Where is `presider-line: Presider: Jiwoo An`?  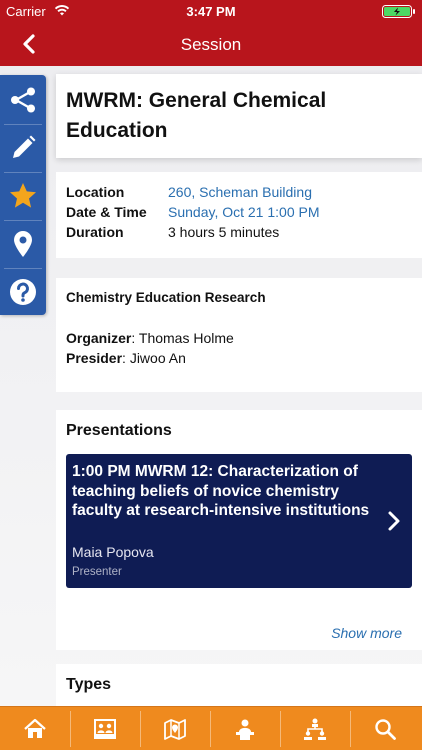
presider-line: Presider: Jiwoo An is located at coordinates (126, 358).